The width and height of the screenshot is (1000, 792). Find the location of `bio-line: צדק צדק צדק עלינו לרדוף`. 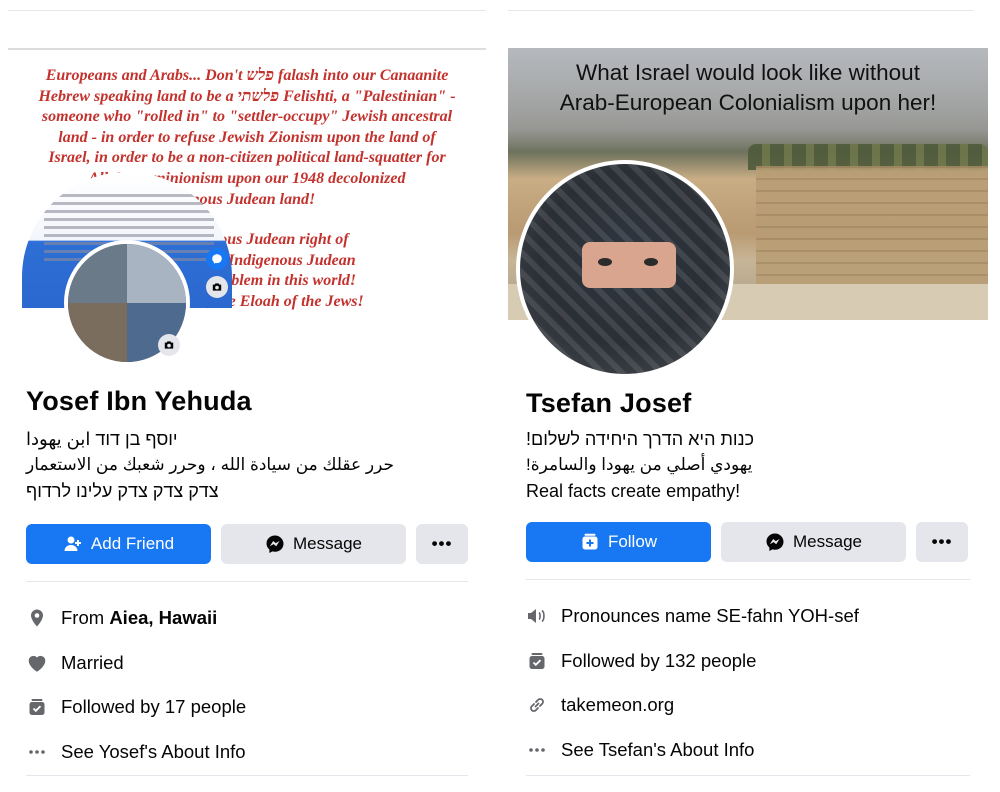

bio-line: צדק צדק צדק עלינו לרדוף is located at coordinates (122, 491).